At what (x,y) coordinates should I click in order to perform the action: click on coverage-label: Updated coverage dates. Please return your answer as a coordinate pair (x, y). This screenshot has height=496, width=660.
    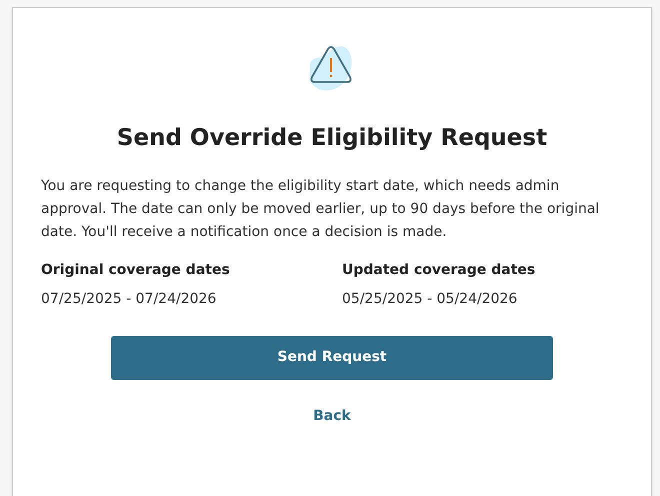
    Looking at the image, I should click on (439, 270).